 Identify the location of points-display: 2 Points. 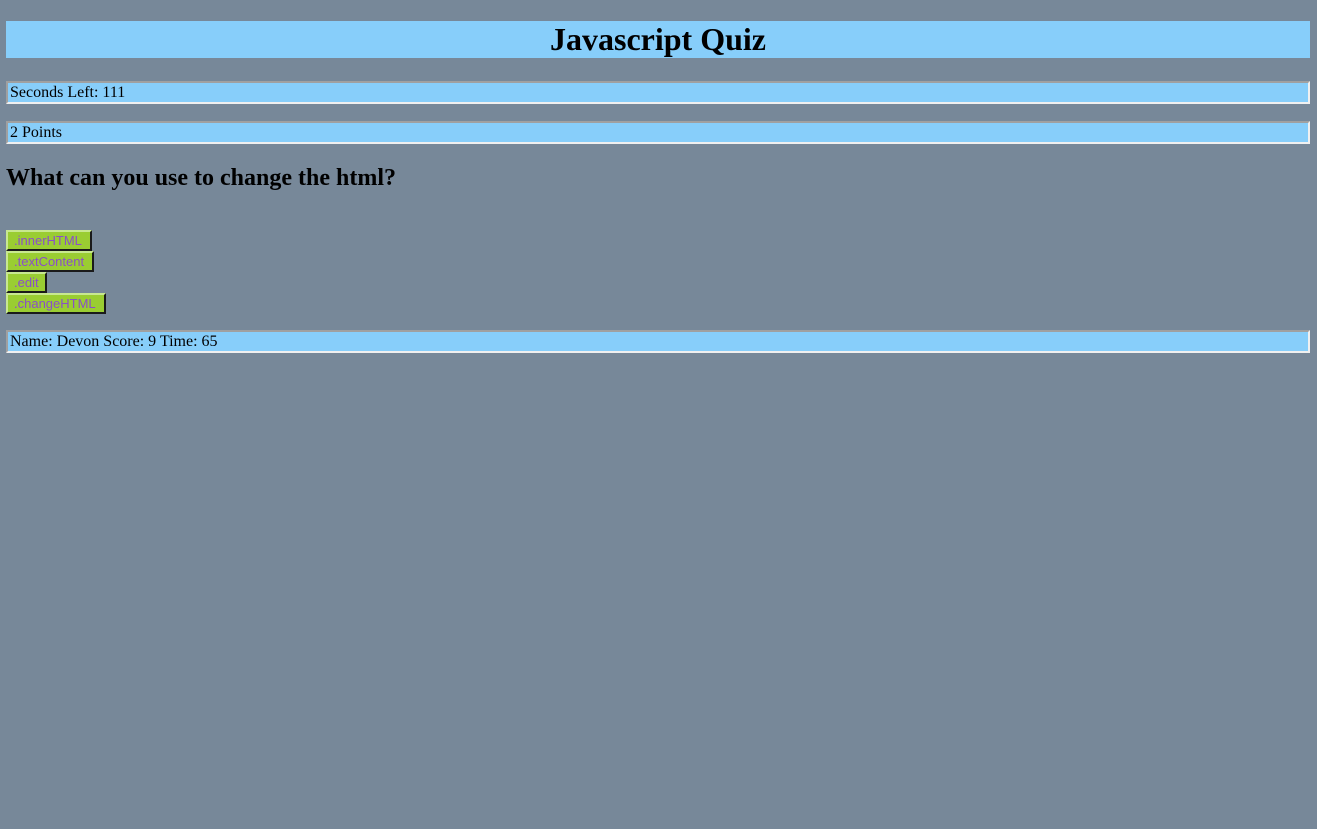
(658, 132).